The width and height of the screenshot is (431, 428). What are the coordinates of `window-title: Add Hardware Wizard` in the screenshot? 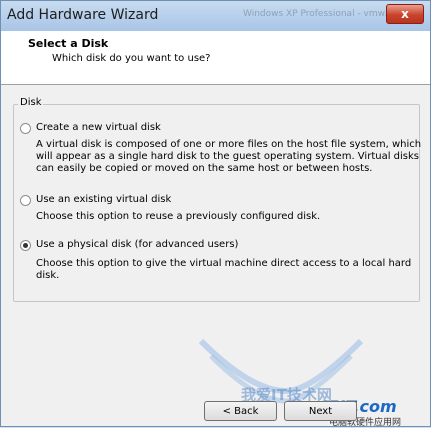 It's located at (83, 15).